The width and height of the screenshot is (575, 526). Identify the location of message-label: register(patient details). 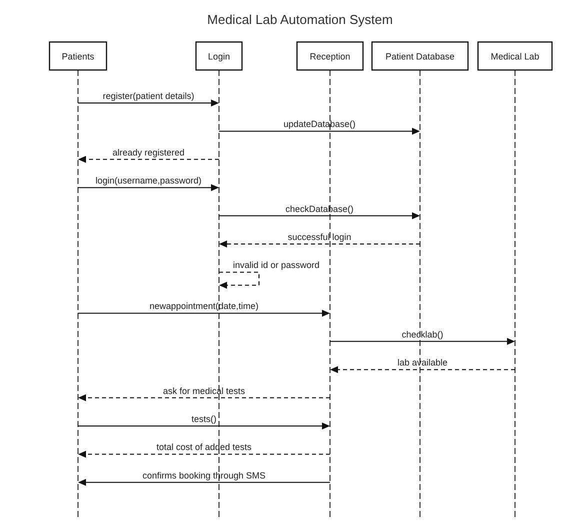
(148, 96).